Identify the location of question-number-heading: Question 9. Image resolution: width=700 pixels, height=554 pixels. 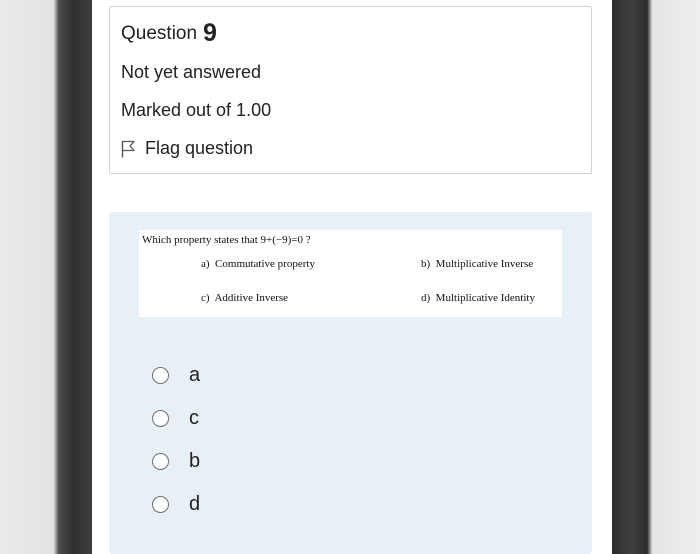
(169, 33).